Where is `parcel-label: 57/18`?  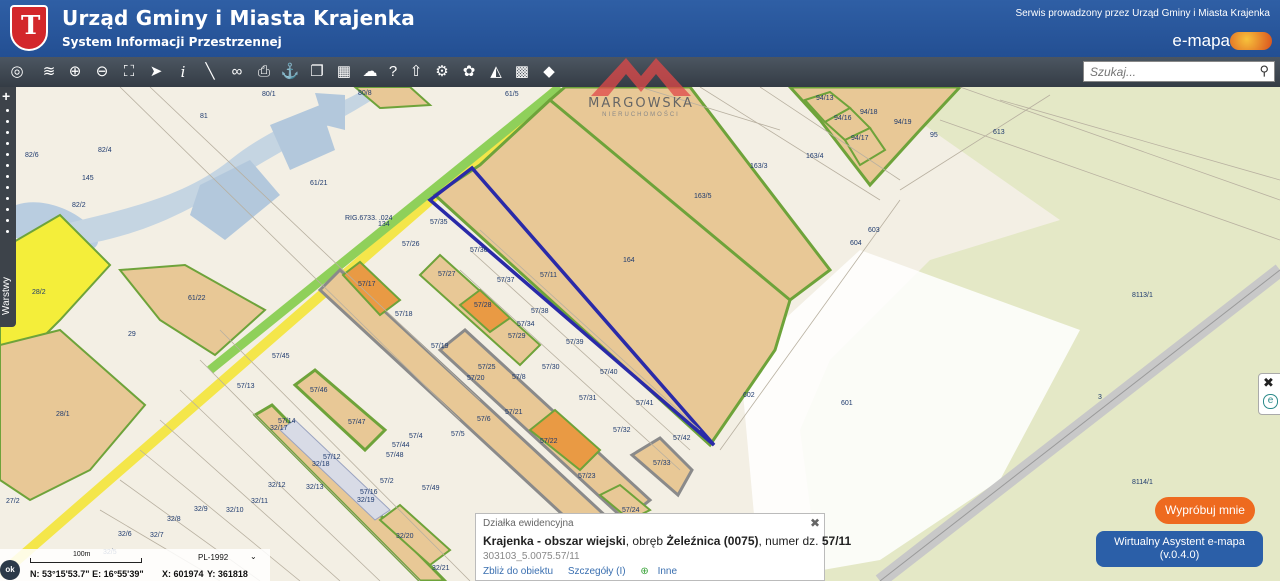
parcel-label: 57/18 is located at coordinates (404, 314).